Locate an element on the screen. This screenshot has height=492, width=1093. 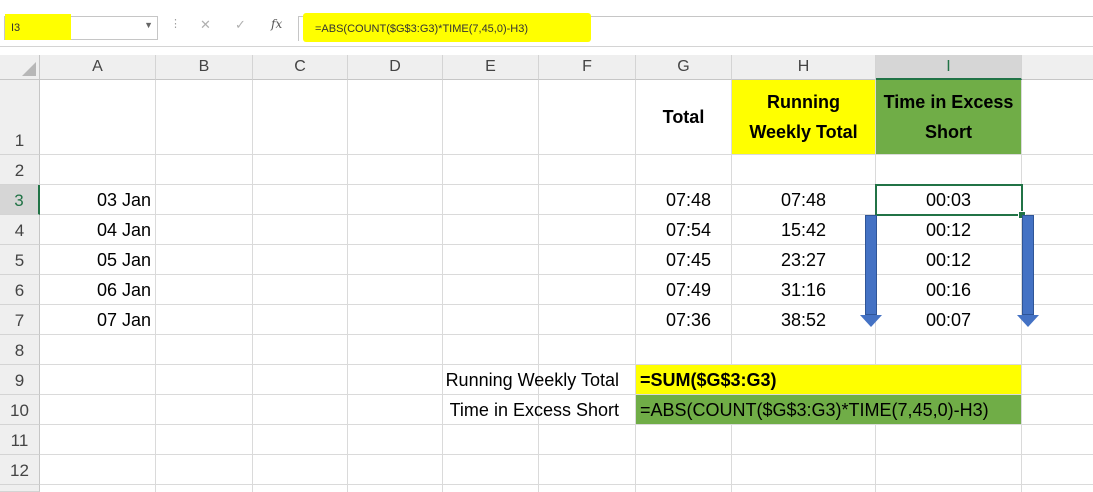
select-all-button is located at coordinates (20, 67).